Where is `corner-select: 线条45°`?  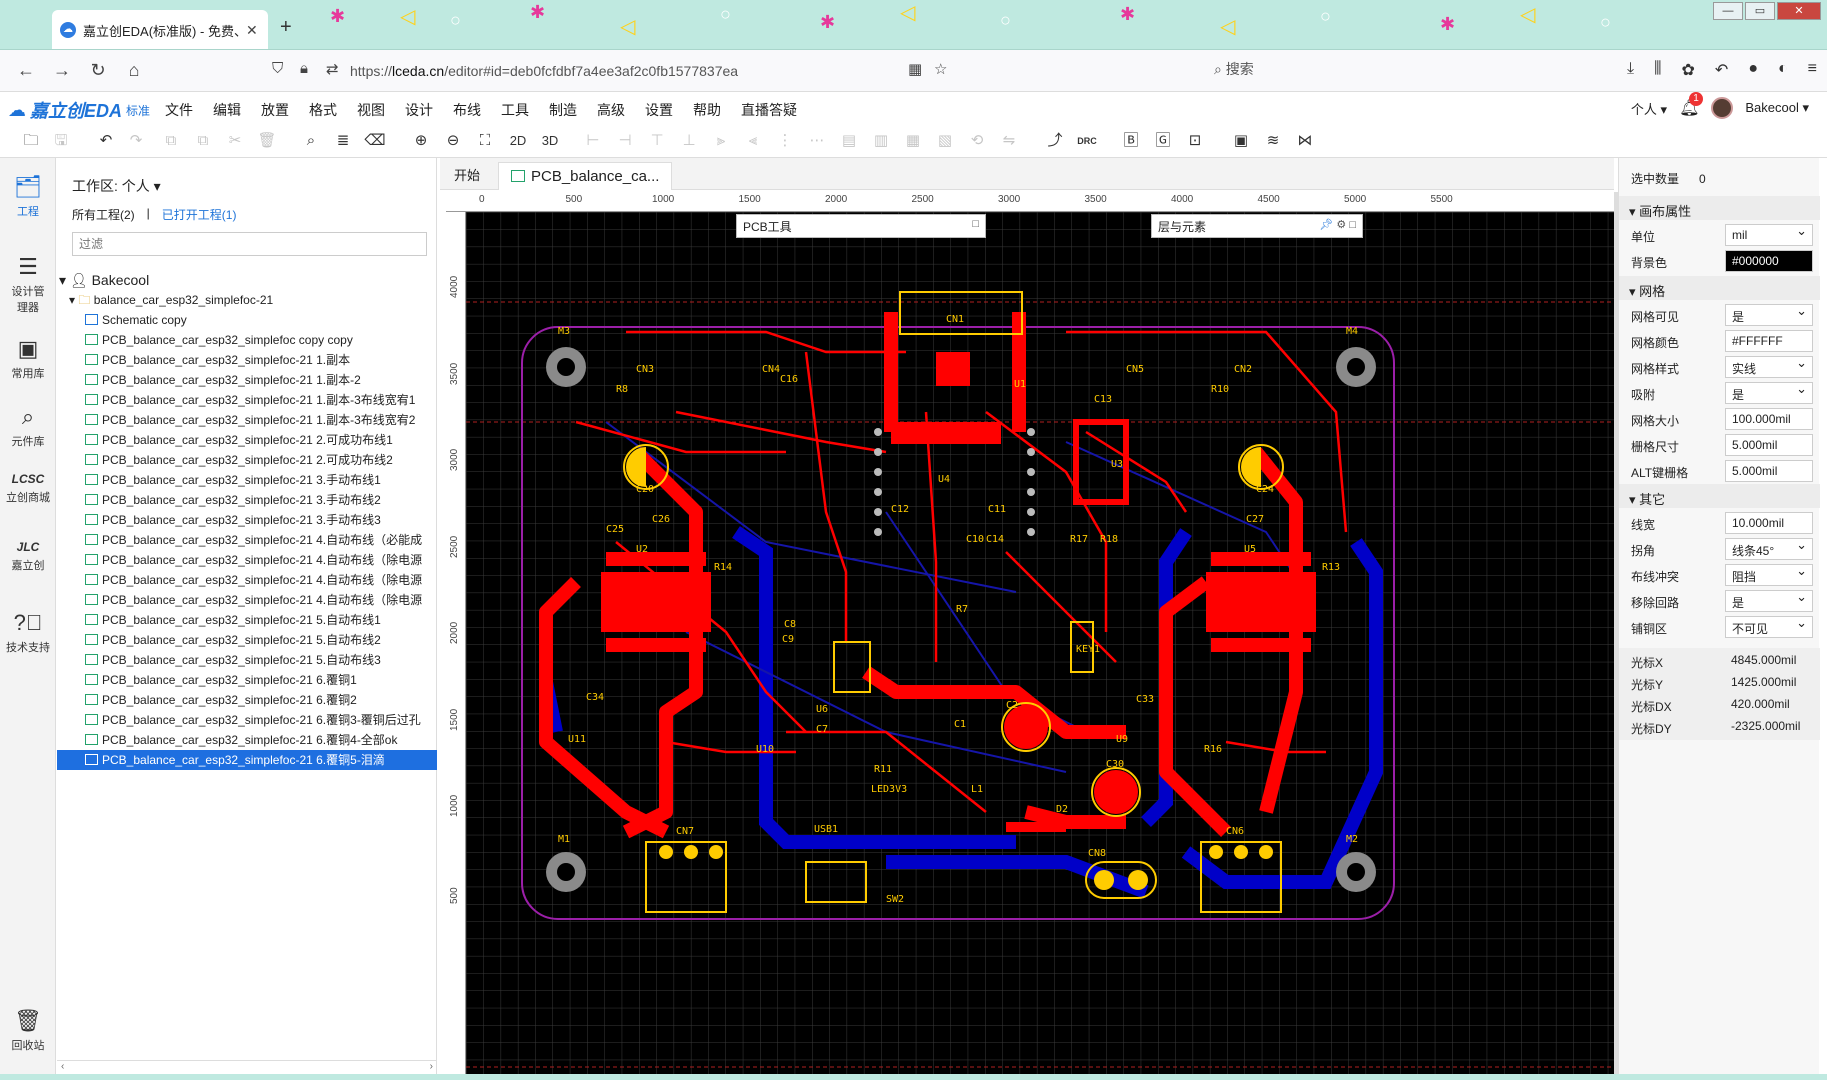
corner-select: 线条45° is located at coordinates (1769, 548).